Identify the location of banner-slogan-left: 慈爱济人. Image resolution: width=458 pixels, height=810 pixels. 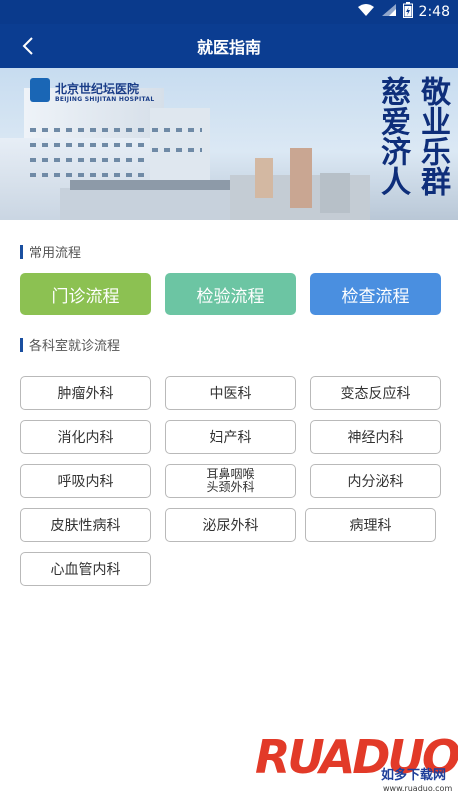
(392, 136).